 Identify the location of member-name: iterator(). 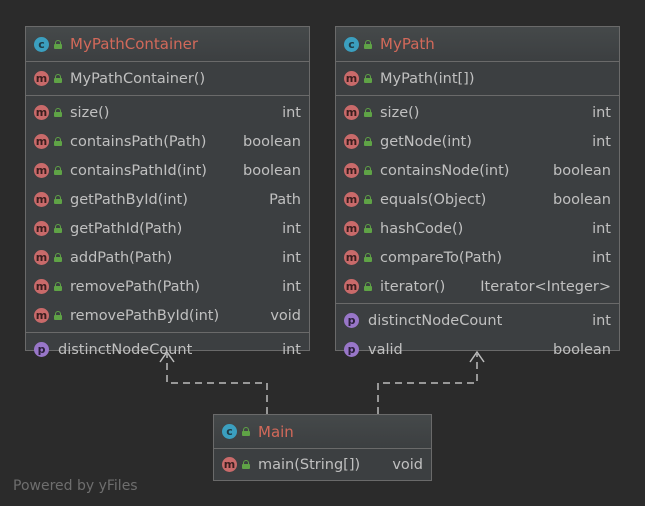
(413, 286).